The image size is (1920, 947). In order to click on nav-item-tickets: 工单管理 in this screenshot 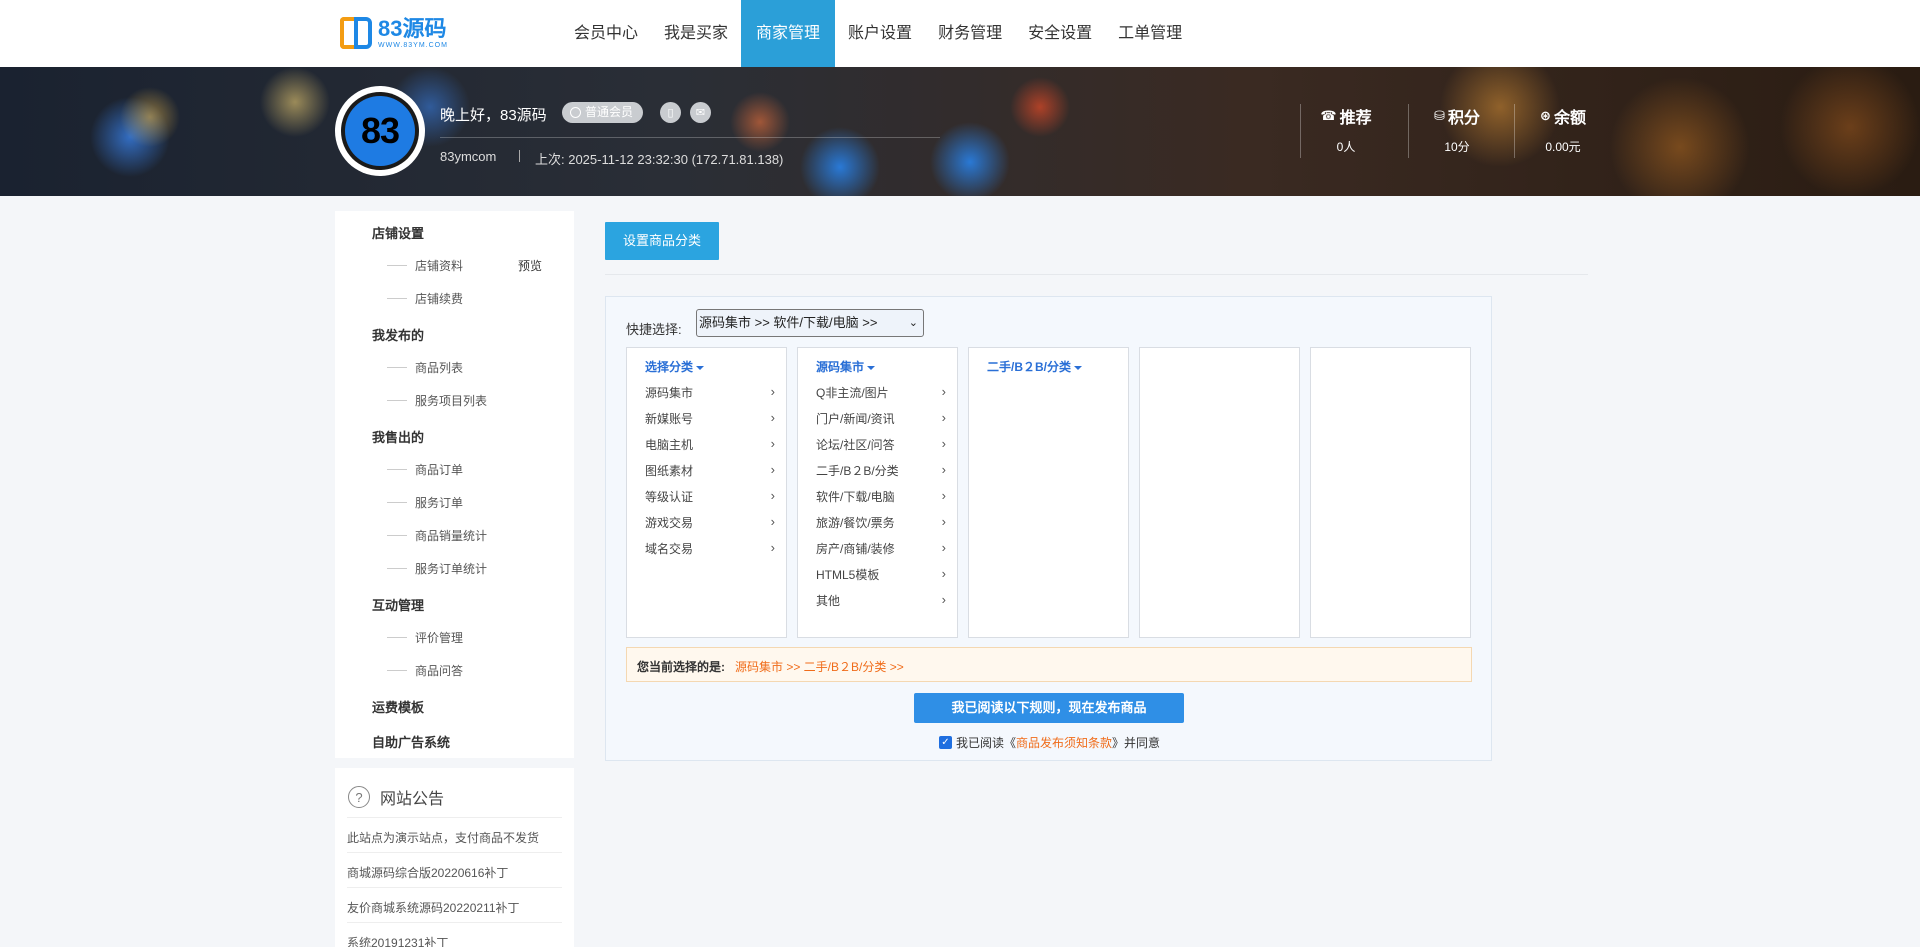, I will do `click(1150, 33)`.